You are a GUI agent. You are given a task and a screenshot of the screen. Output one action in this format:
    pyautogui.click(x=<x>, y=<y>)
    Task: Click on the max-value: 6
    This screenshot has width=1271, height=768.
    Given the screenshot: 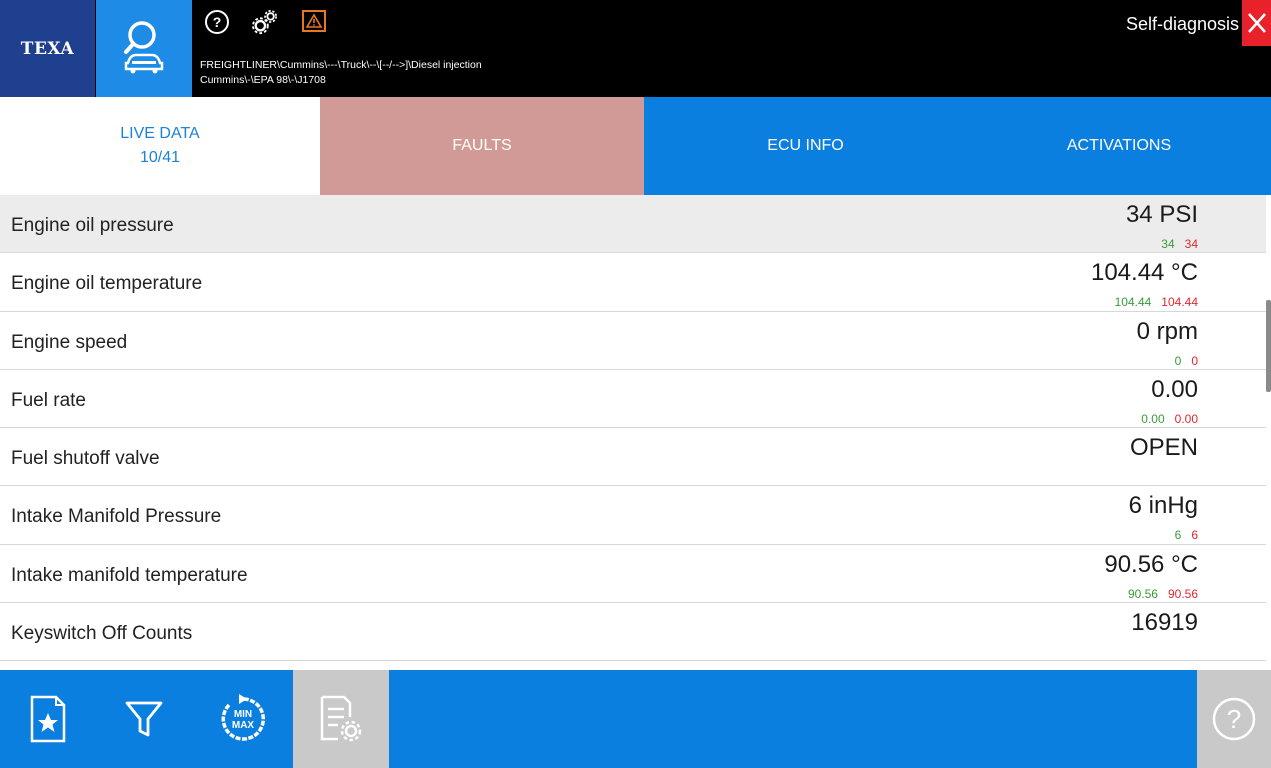 What is the action you would take?
    pyautogui.click(x=1194, y=535)
    